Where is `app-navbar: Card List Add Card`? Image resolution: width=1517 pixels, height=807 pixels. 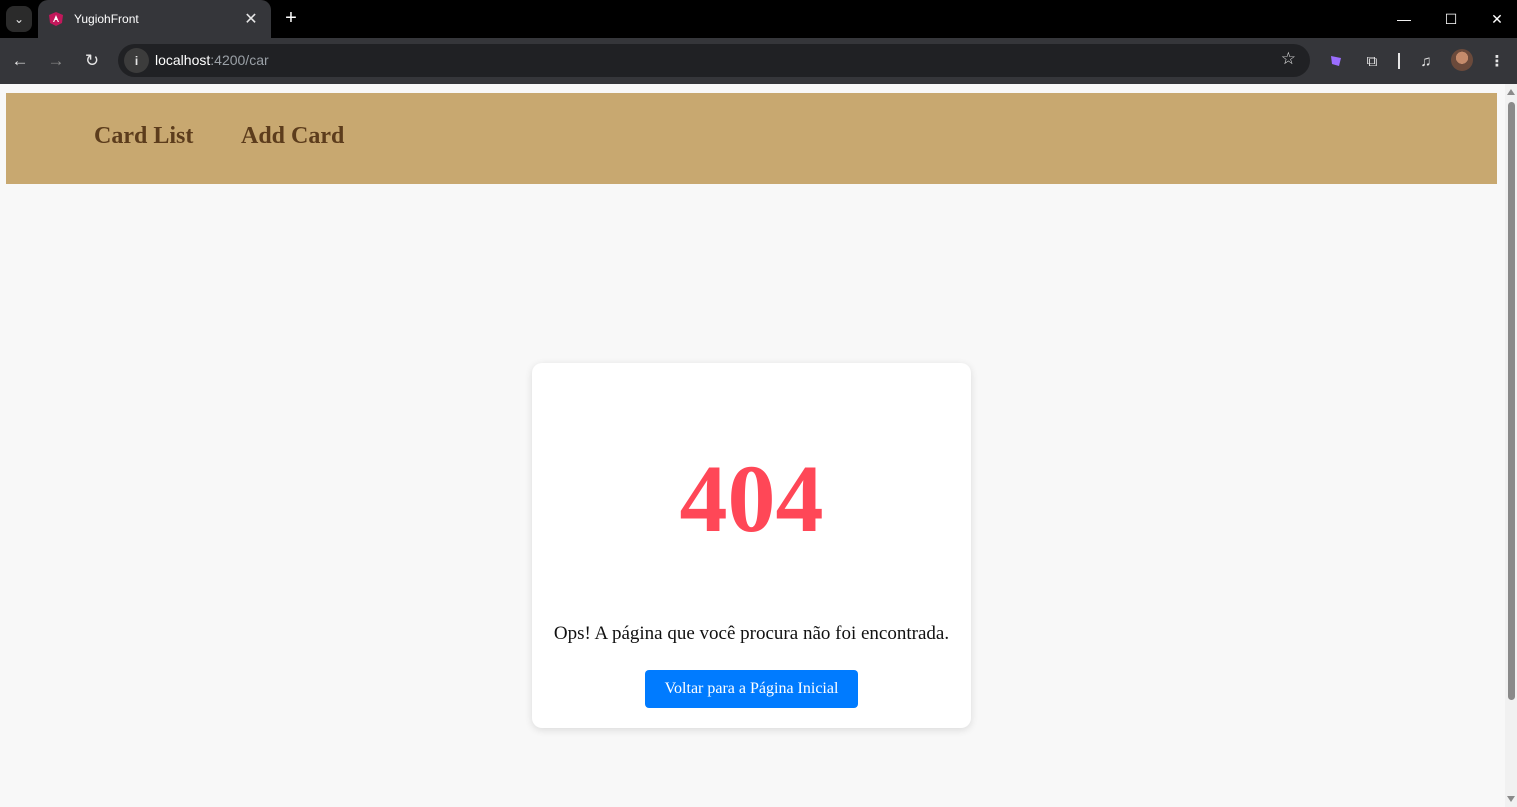
app-navbar: Card List Add Card is located at coordinates (751, 138).